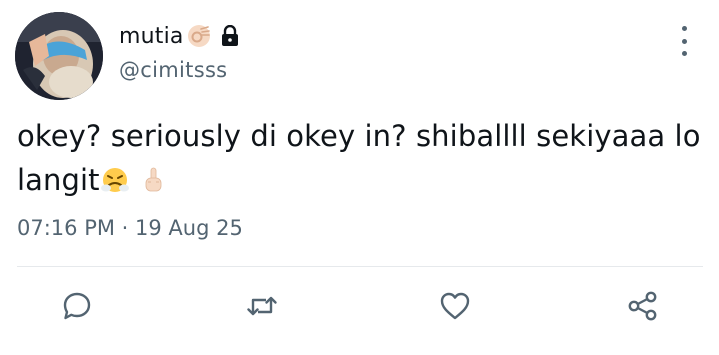 The image size is (719, 355). Describe the element at coordinates (230, 35) in the screenshot. I see `lock-icon` at that location.